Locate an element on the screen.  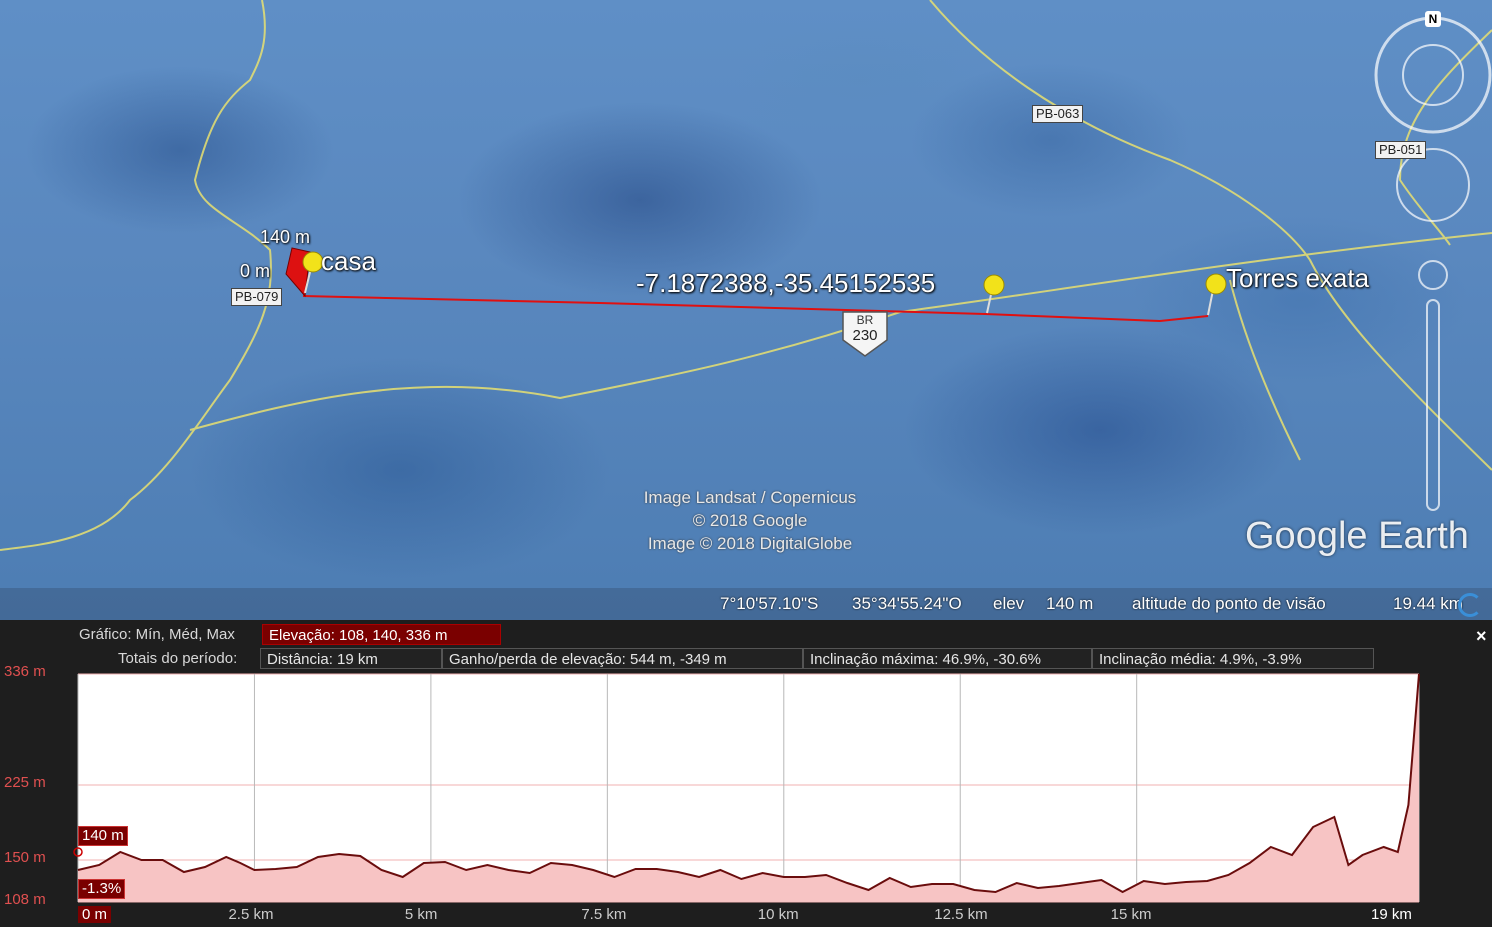
move-control is located at coordinates (1433, 275).